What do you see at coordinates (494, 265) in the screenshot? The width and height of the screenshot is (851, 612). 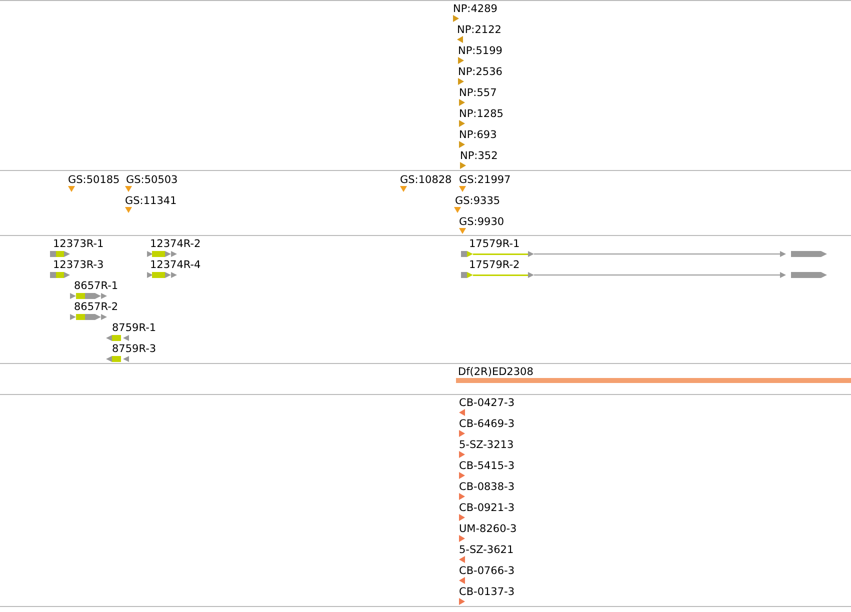 I see `feature-label: 17579R-2` at bounding box center [494, 265].